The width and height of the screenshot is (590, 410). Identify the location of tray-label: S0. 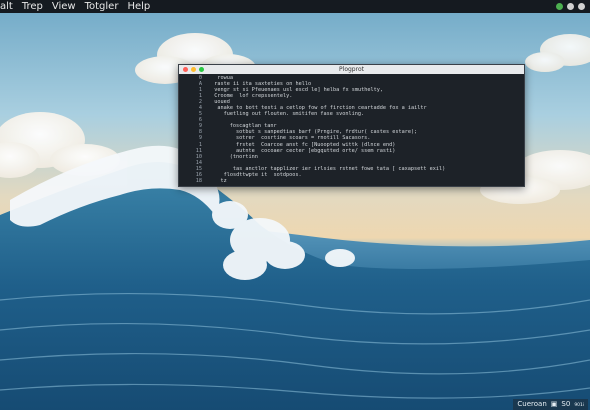
(565, 404).